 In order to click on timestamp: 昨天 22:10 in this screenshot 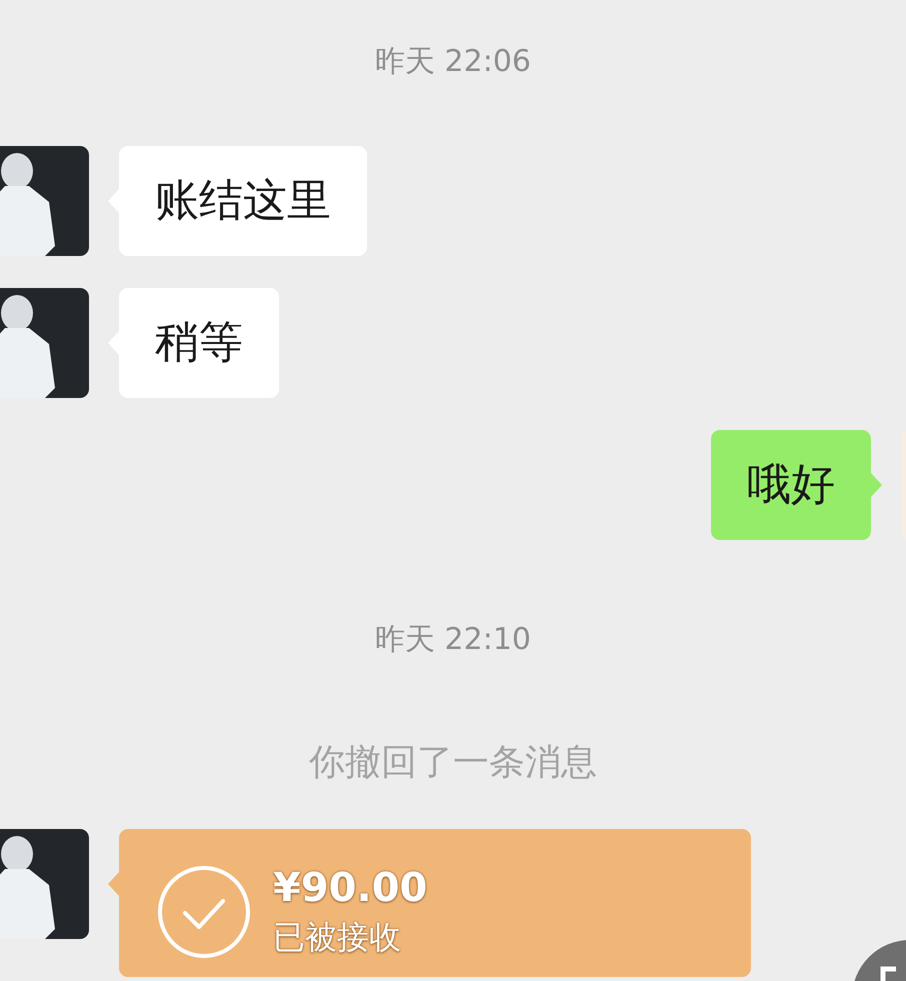, I will do `click(453, 640)`.